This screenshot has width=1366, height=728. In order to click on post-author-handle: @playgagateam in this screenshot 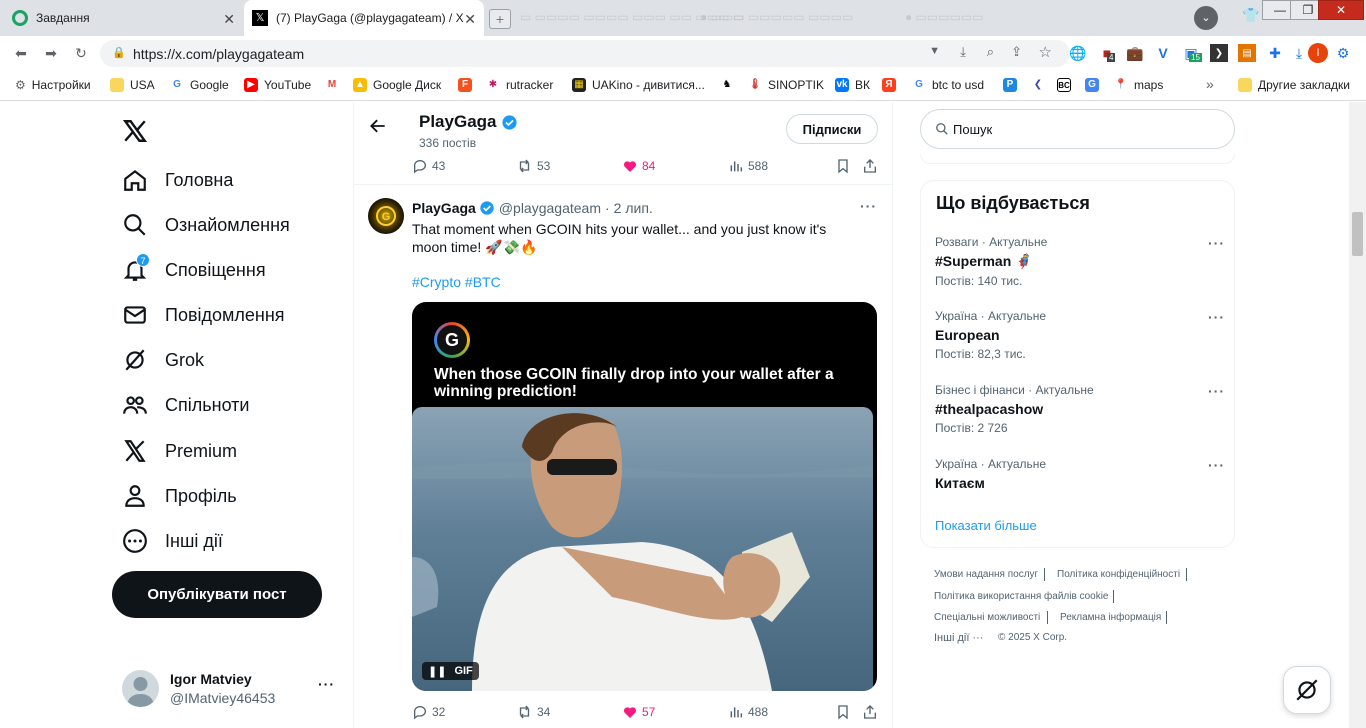, I will do `click(550, 208)`.